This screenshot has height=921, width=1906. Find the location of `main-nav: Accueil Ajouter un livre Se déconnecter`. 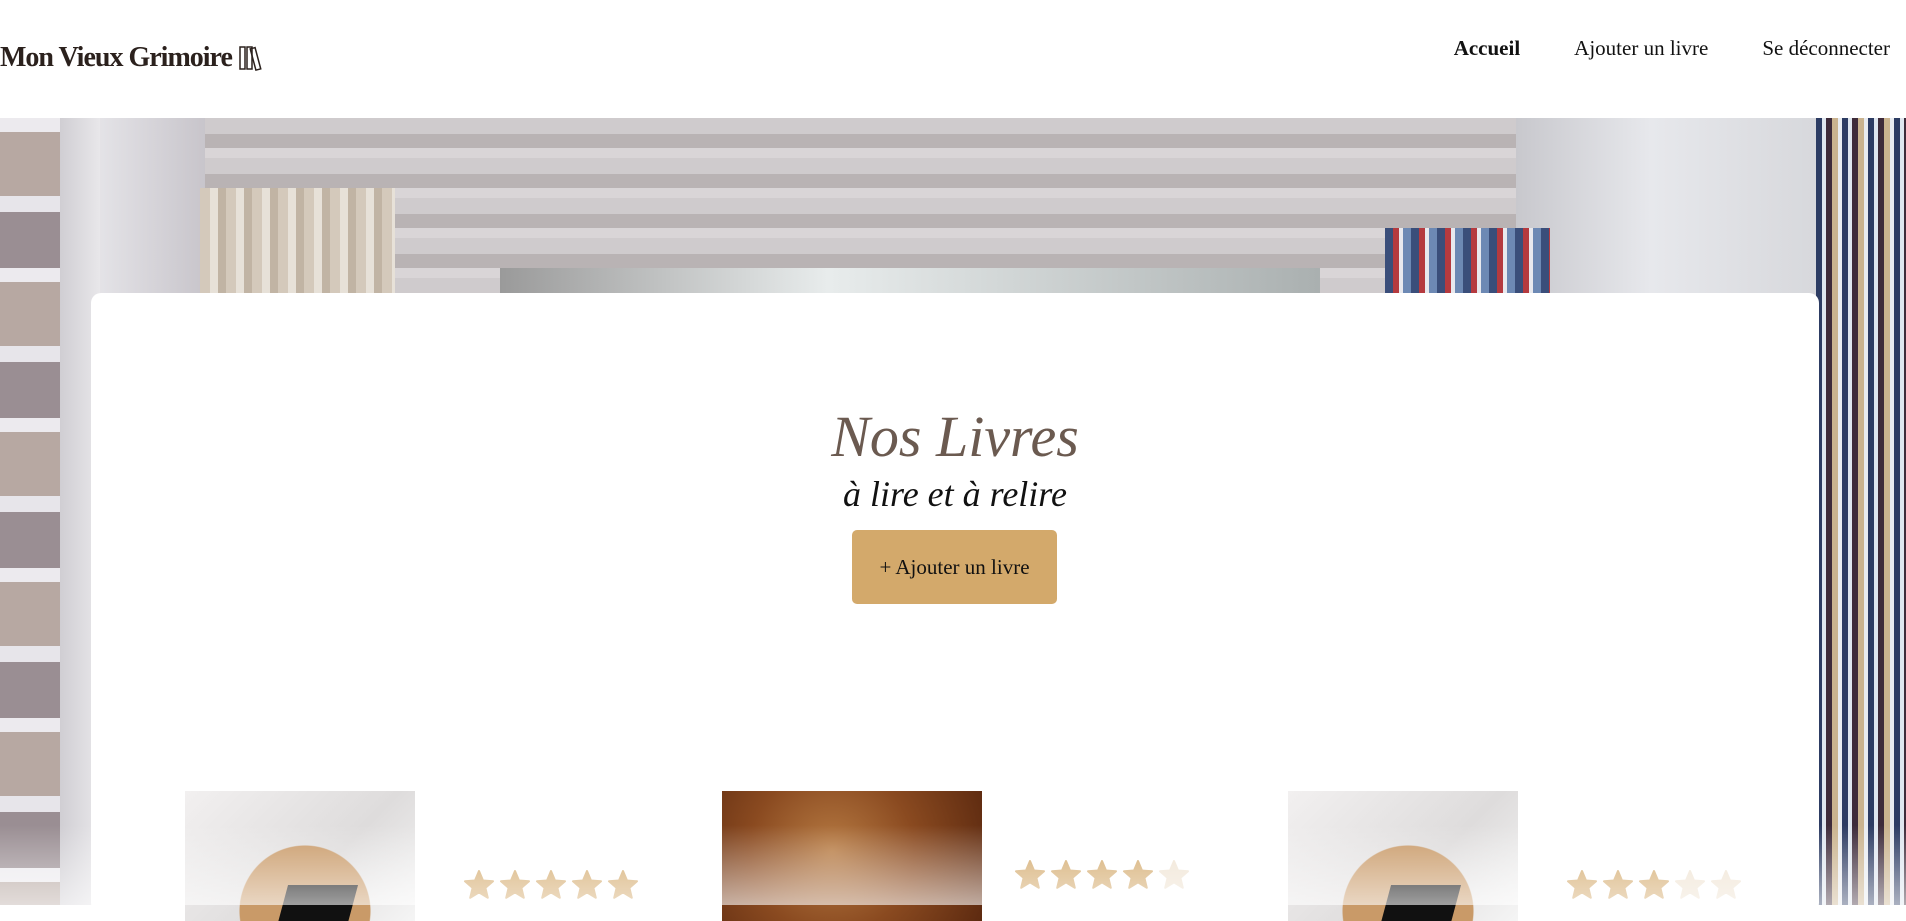

main-nav: Accueil Ajouter un livre Se déconnecter is located at coordinates (1672, 48).